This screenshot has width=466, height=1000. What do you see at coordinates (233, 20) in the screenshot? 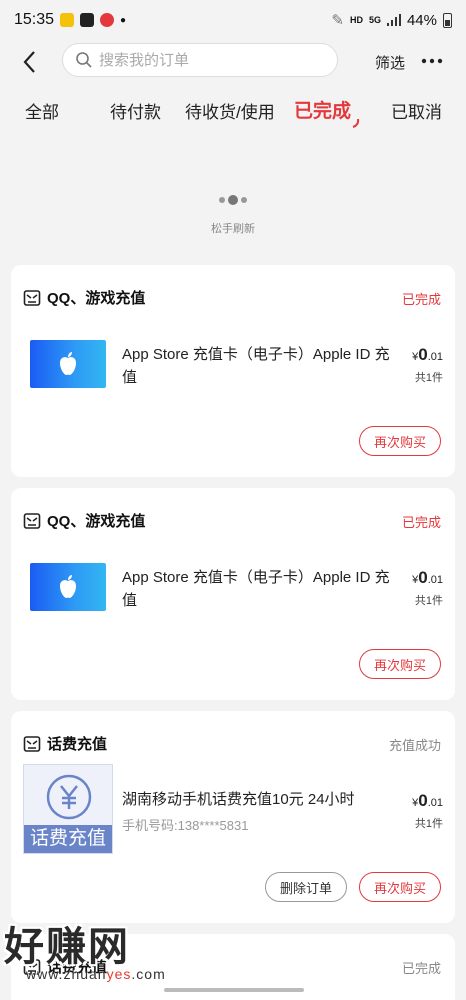
I see `status-bar: 15:35 ● ✎ HD 5G 44%` at bounding box center [233, 20].